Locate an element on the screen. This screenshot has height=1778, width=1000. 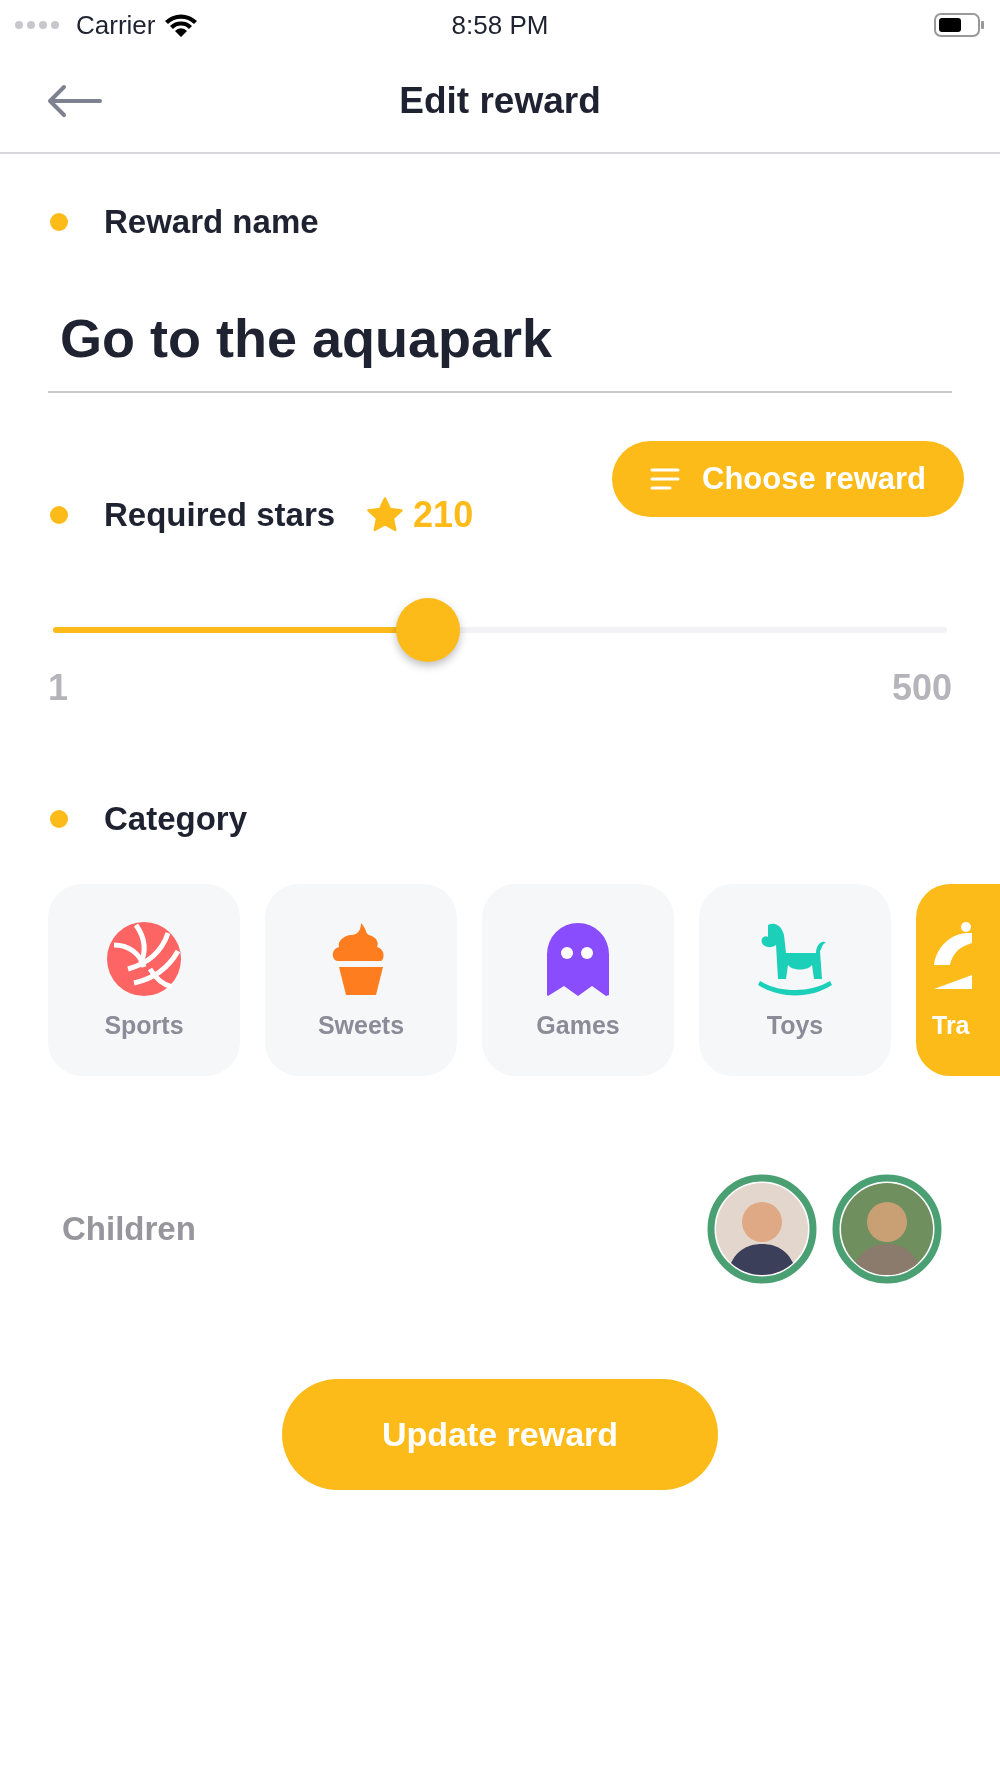
screen-title: Edit reward is located at coordinates (500, 101).